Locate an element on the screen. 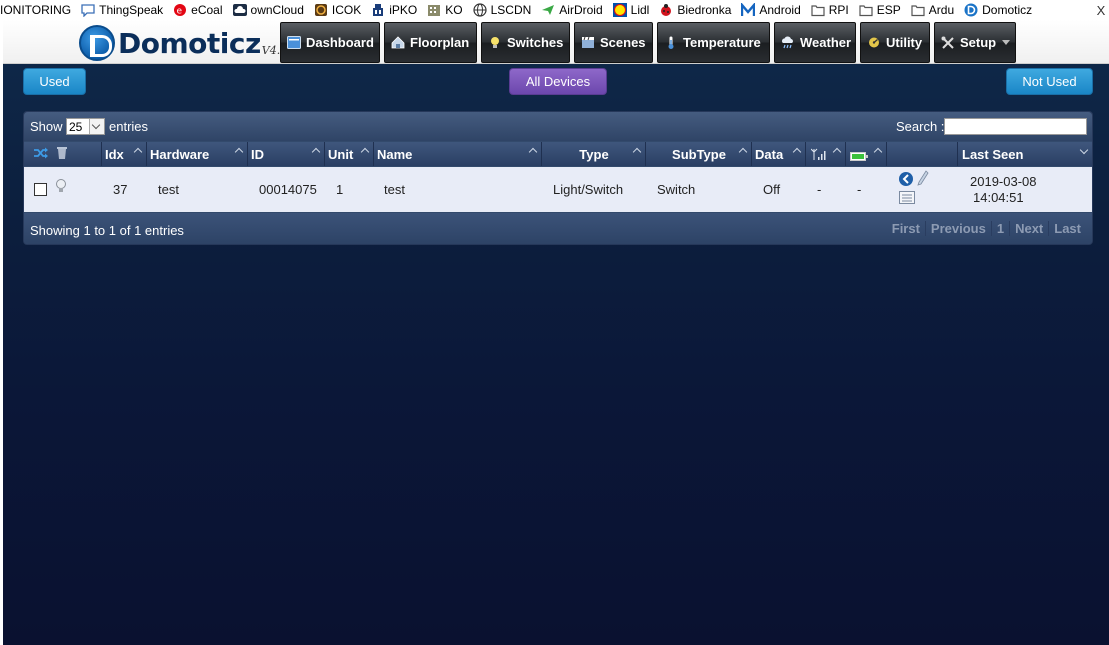  col-actions is located at coordinates (923, 154).